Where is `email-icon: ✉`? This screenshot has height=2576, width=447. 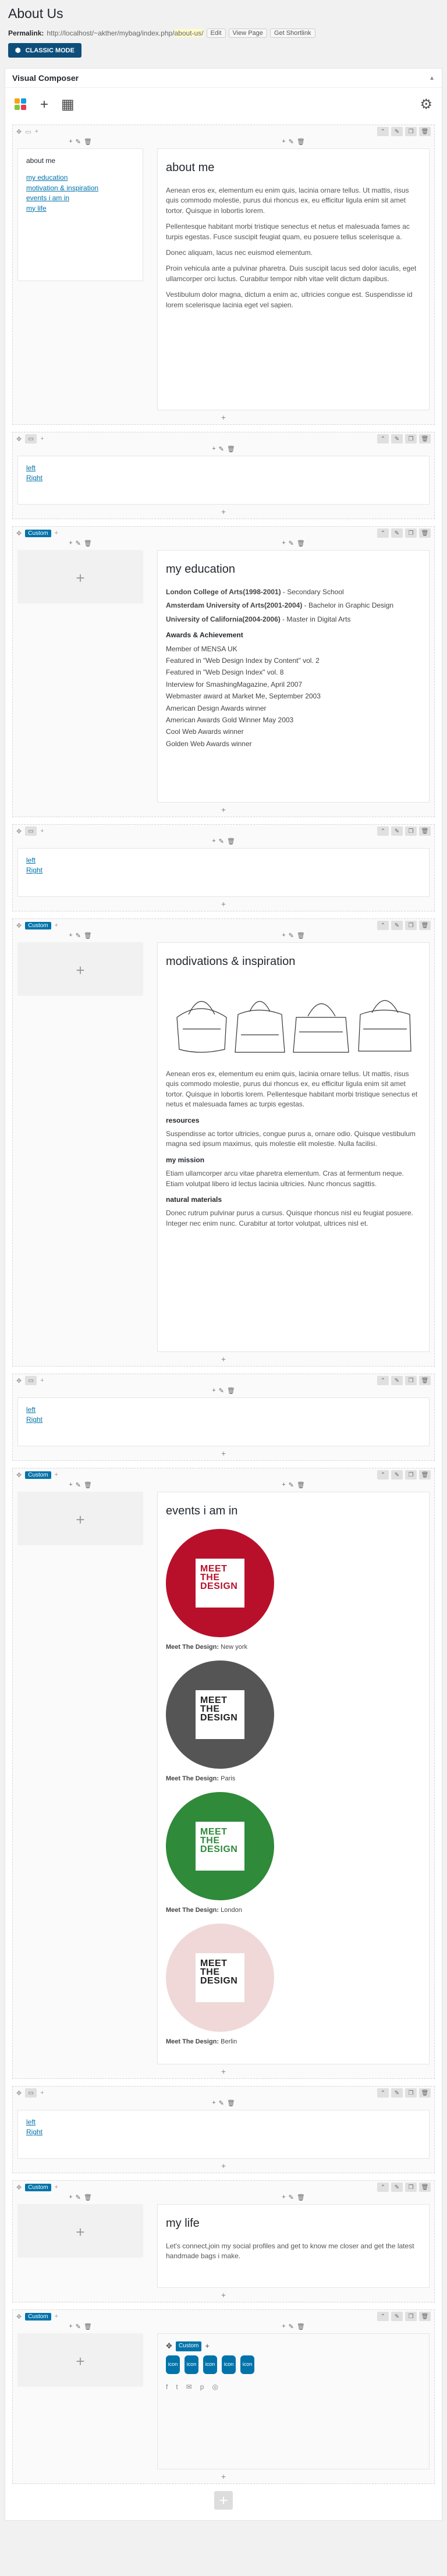
email-icon: ✉ is located at coordinates (189, 2387).